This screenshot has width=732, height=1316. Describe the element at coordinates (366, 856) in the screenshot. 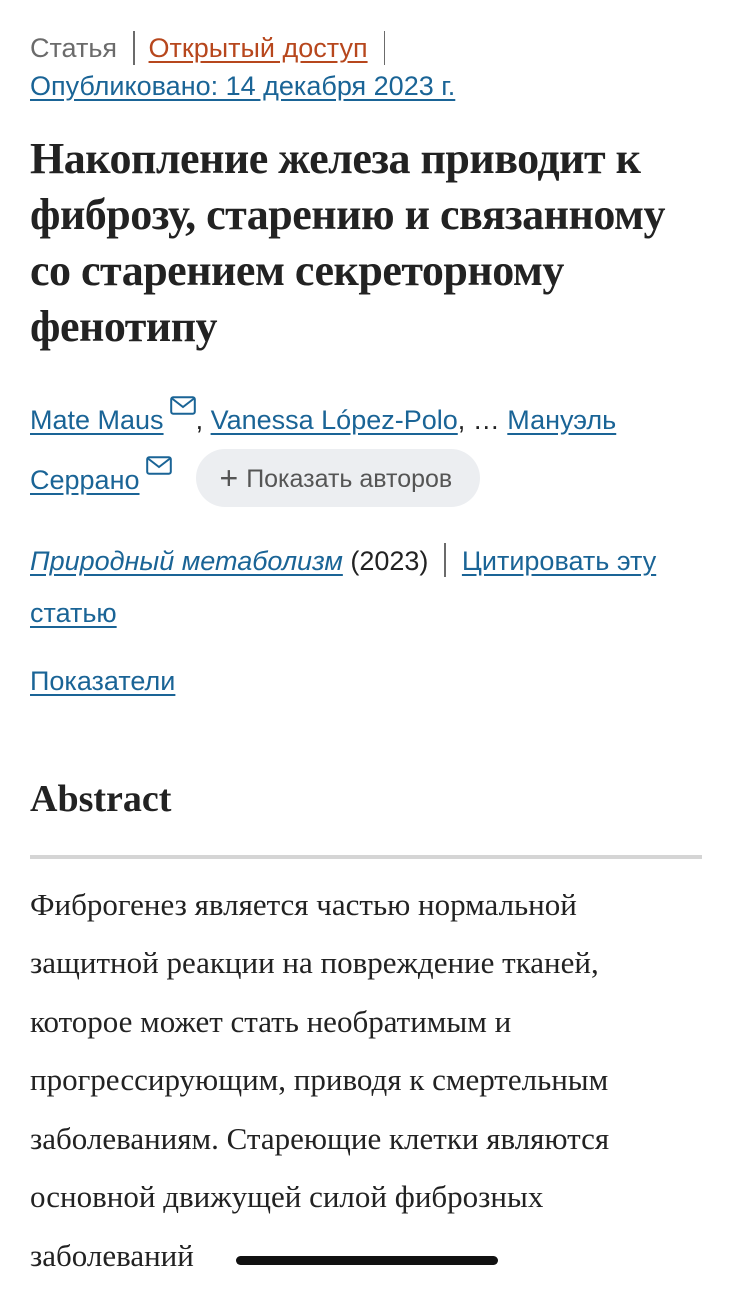

I see `abstract-divider` at that location.